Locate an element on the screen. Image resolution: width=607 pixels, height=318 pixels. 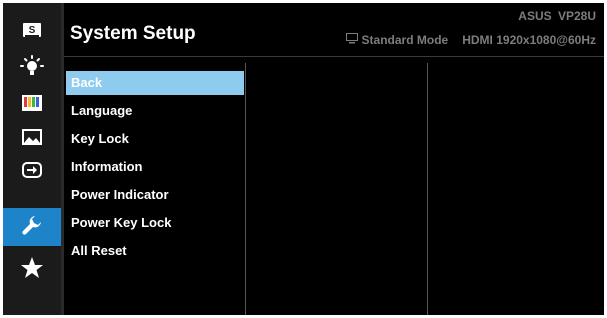
menu-item-key-lock: Key Lock is located at coordinates (155, 139).